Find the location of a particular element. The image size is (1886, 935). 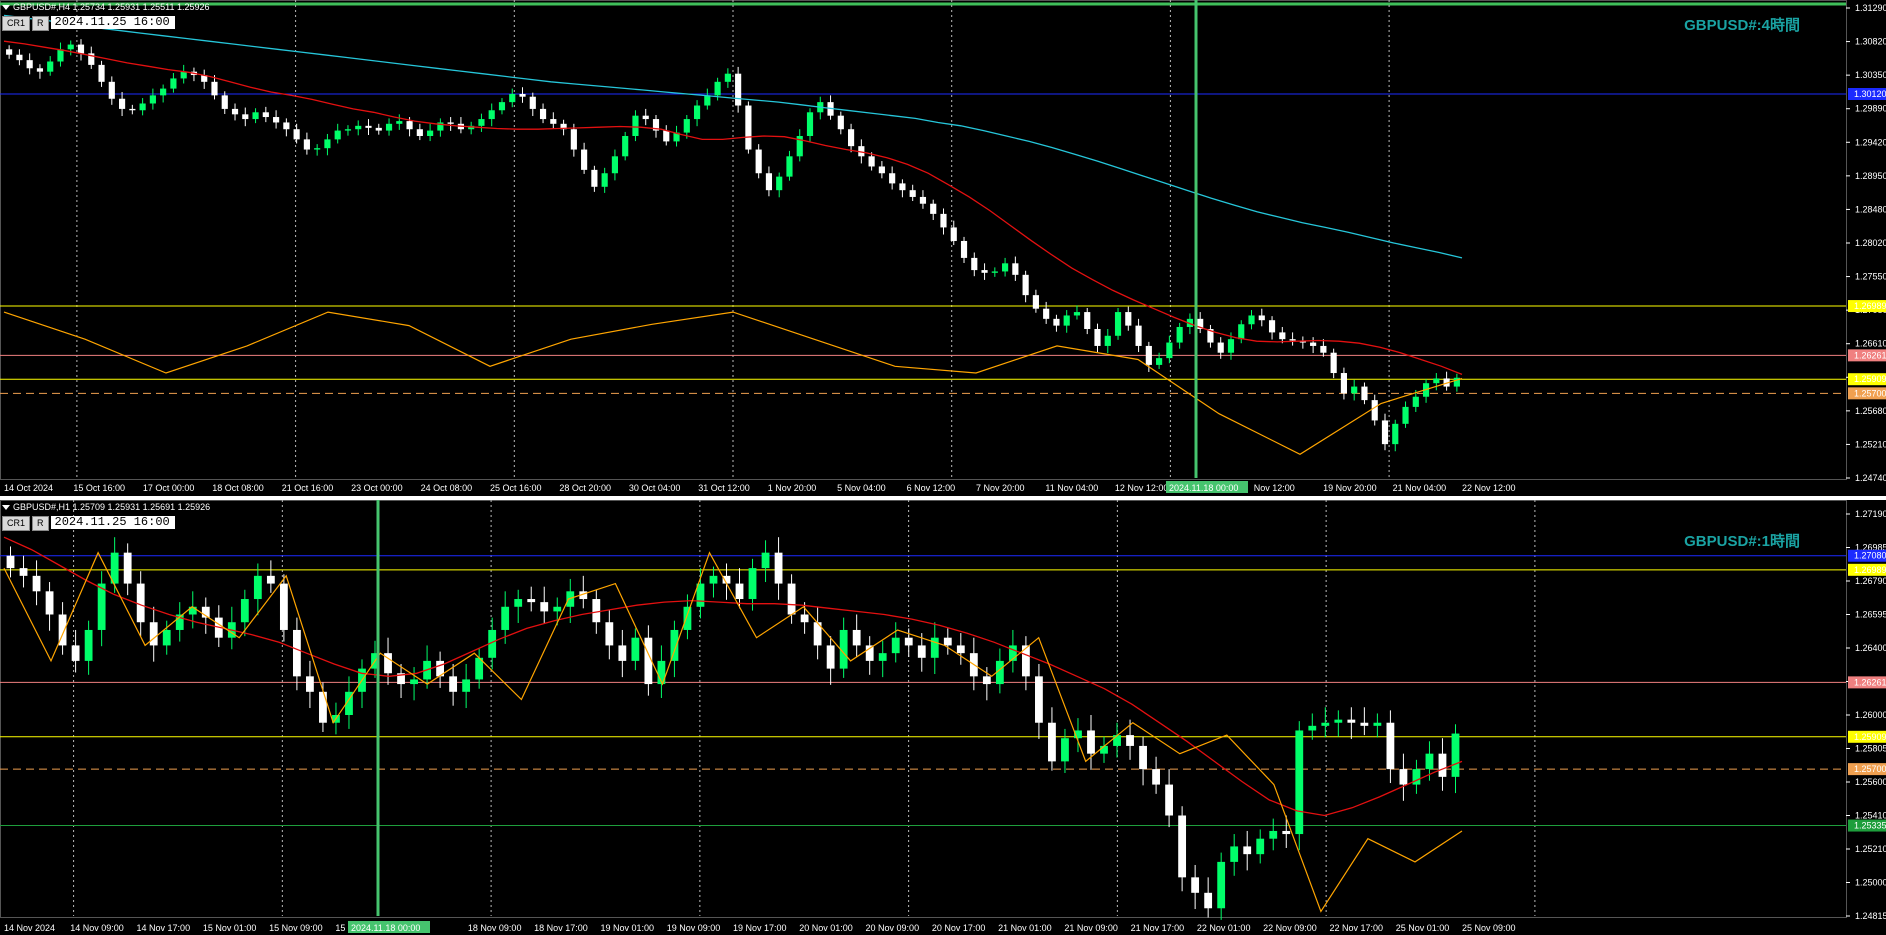

x-tick-label: 25 Nov 09:00 is located at coordinates (1489, 928).